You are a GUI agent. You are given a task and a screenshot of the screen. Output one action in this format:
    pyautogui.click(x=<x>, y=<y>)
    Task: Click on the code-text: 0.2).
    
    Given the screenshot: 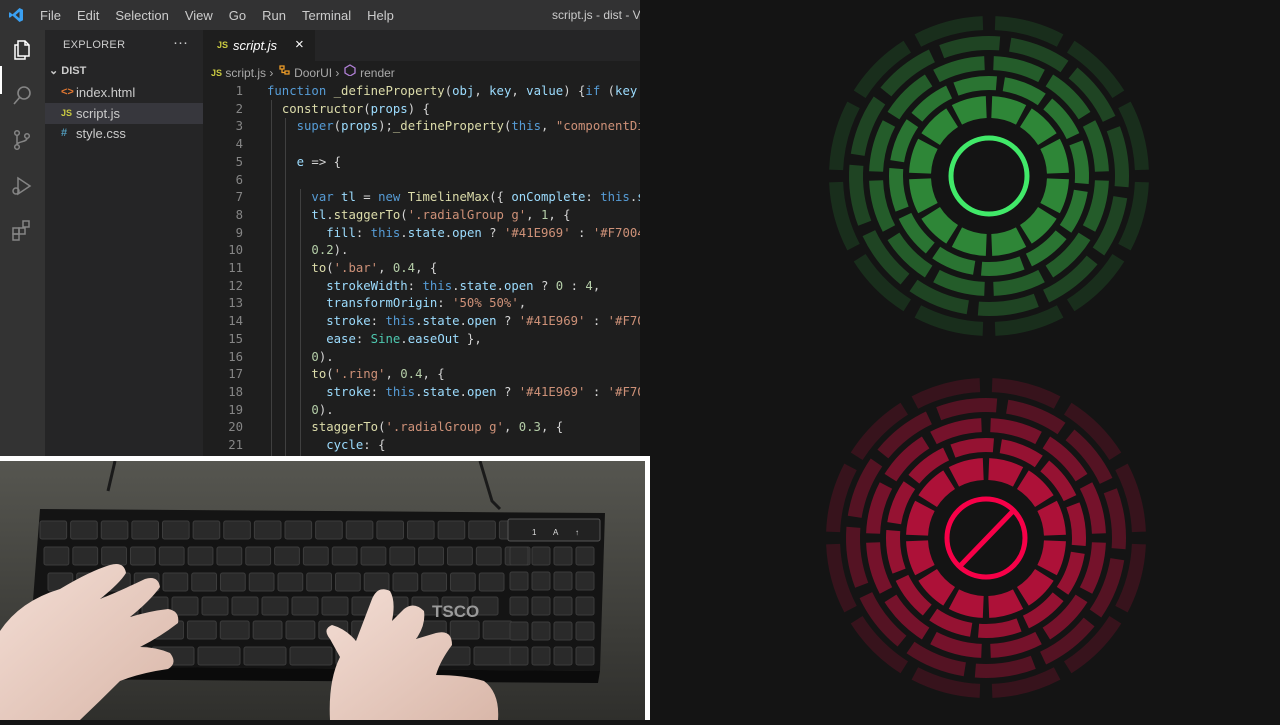 What is the action you would take?
    pyautogui.click(x=330, y=250)
    